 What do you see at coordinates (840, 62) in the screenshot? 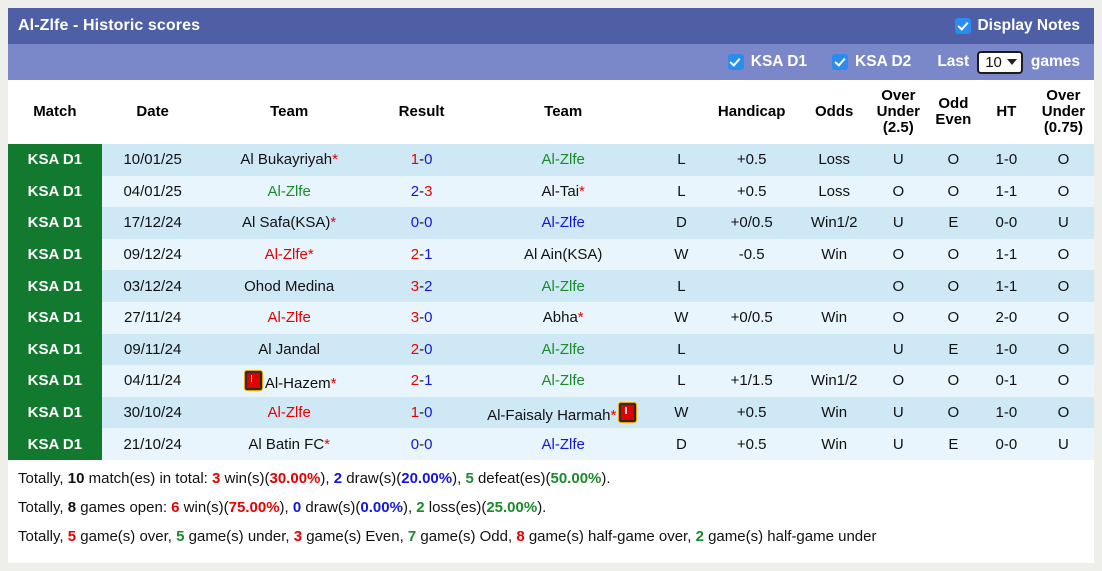
I see `filter-checkbox-ksa-d2` at bounding box center [840, 62].